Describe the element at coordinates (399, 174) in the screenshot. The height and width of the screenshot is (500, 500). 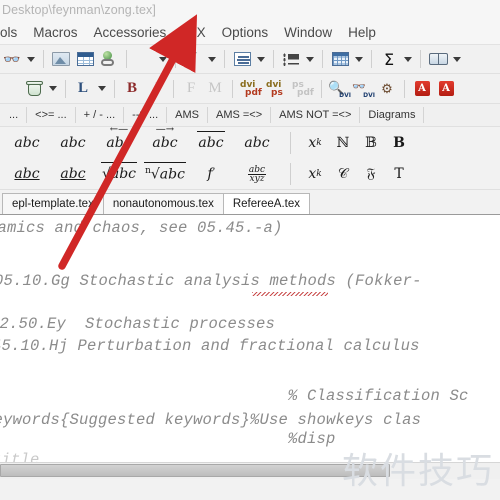
I see `text-t-button: T` at that location.